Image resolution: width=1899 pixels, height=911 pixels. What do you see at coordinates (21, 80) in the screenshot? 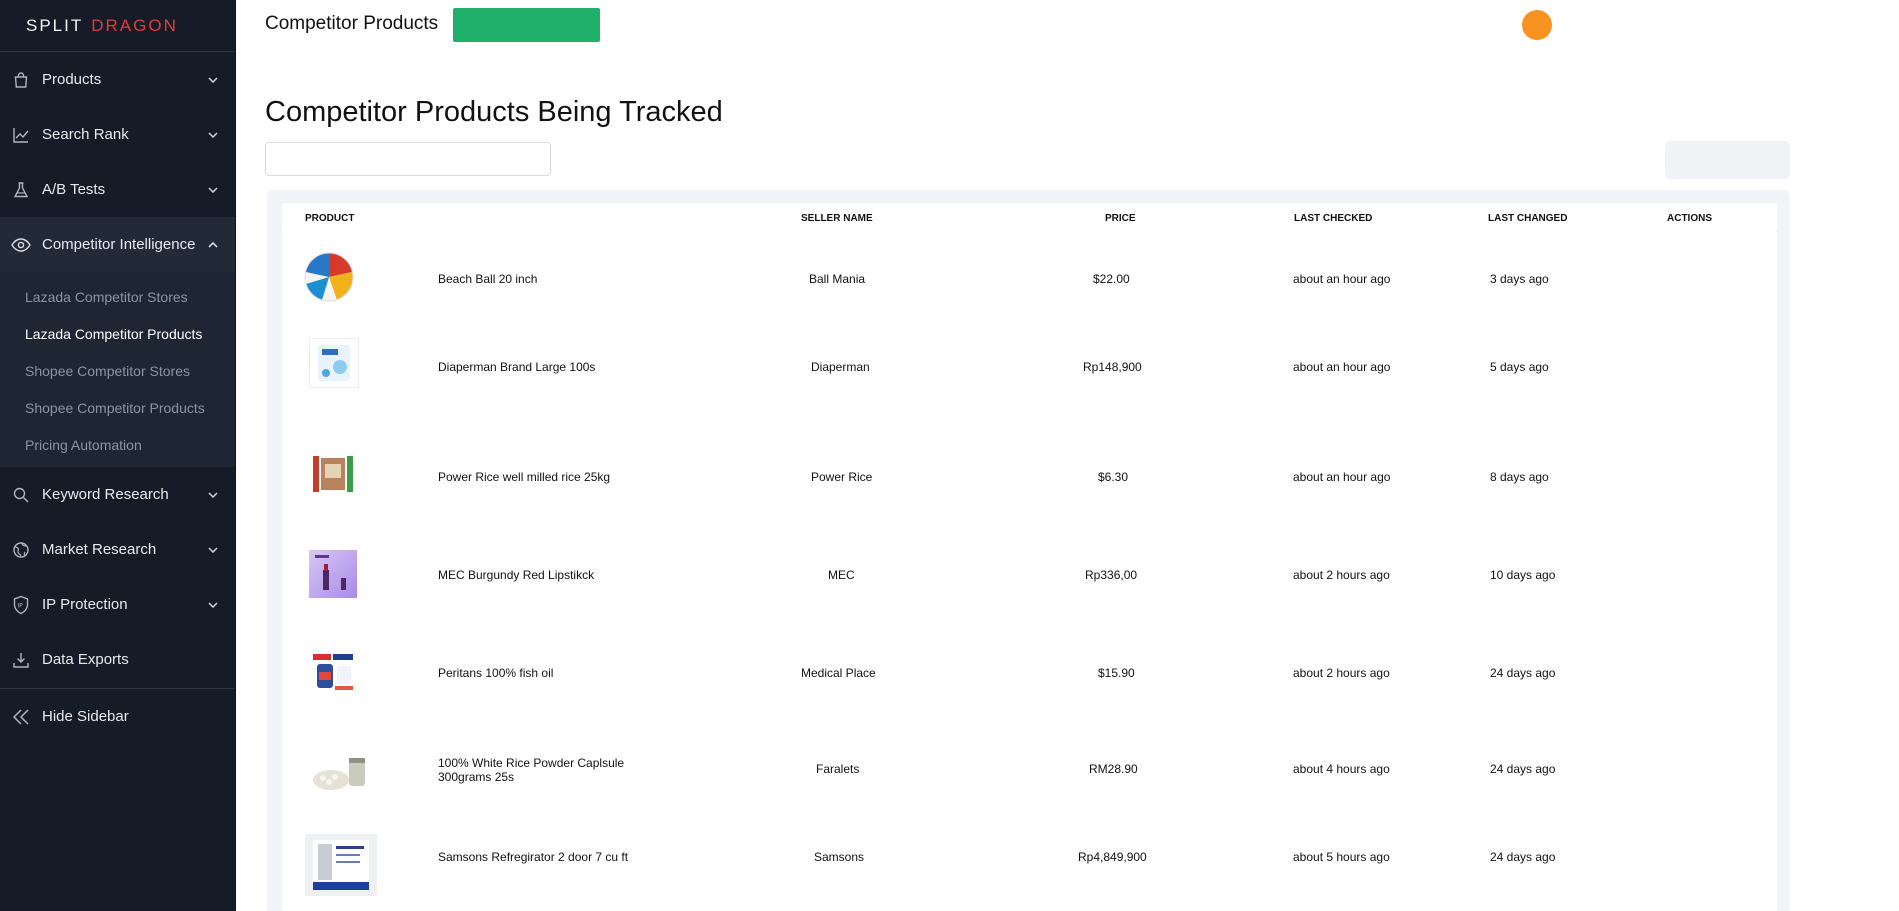
I see `shopping-bag-icon` at bounding box center [21, 80].